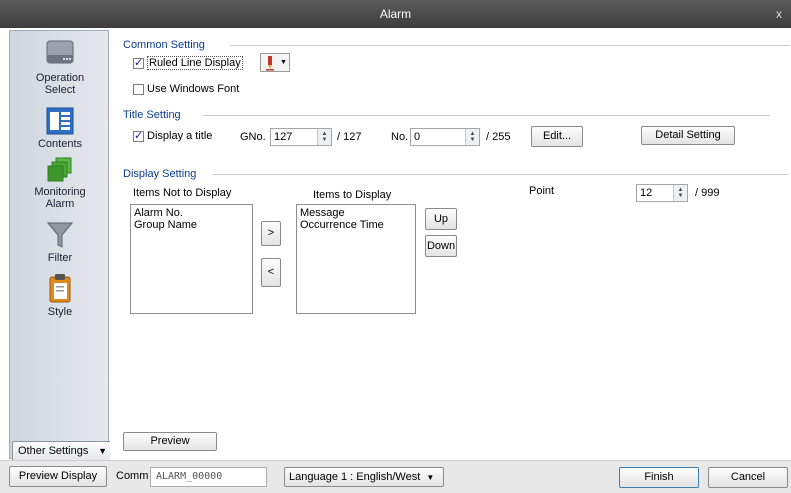  What do you see at coordinates (60, 90) in the screenshot?
I see `sidebar-item-label: Select` at bounding box center [60, 90].